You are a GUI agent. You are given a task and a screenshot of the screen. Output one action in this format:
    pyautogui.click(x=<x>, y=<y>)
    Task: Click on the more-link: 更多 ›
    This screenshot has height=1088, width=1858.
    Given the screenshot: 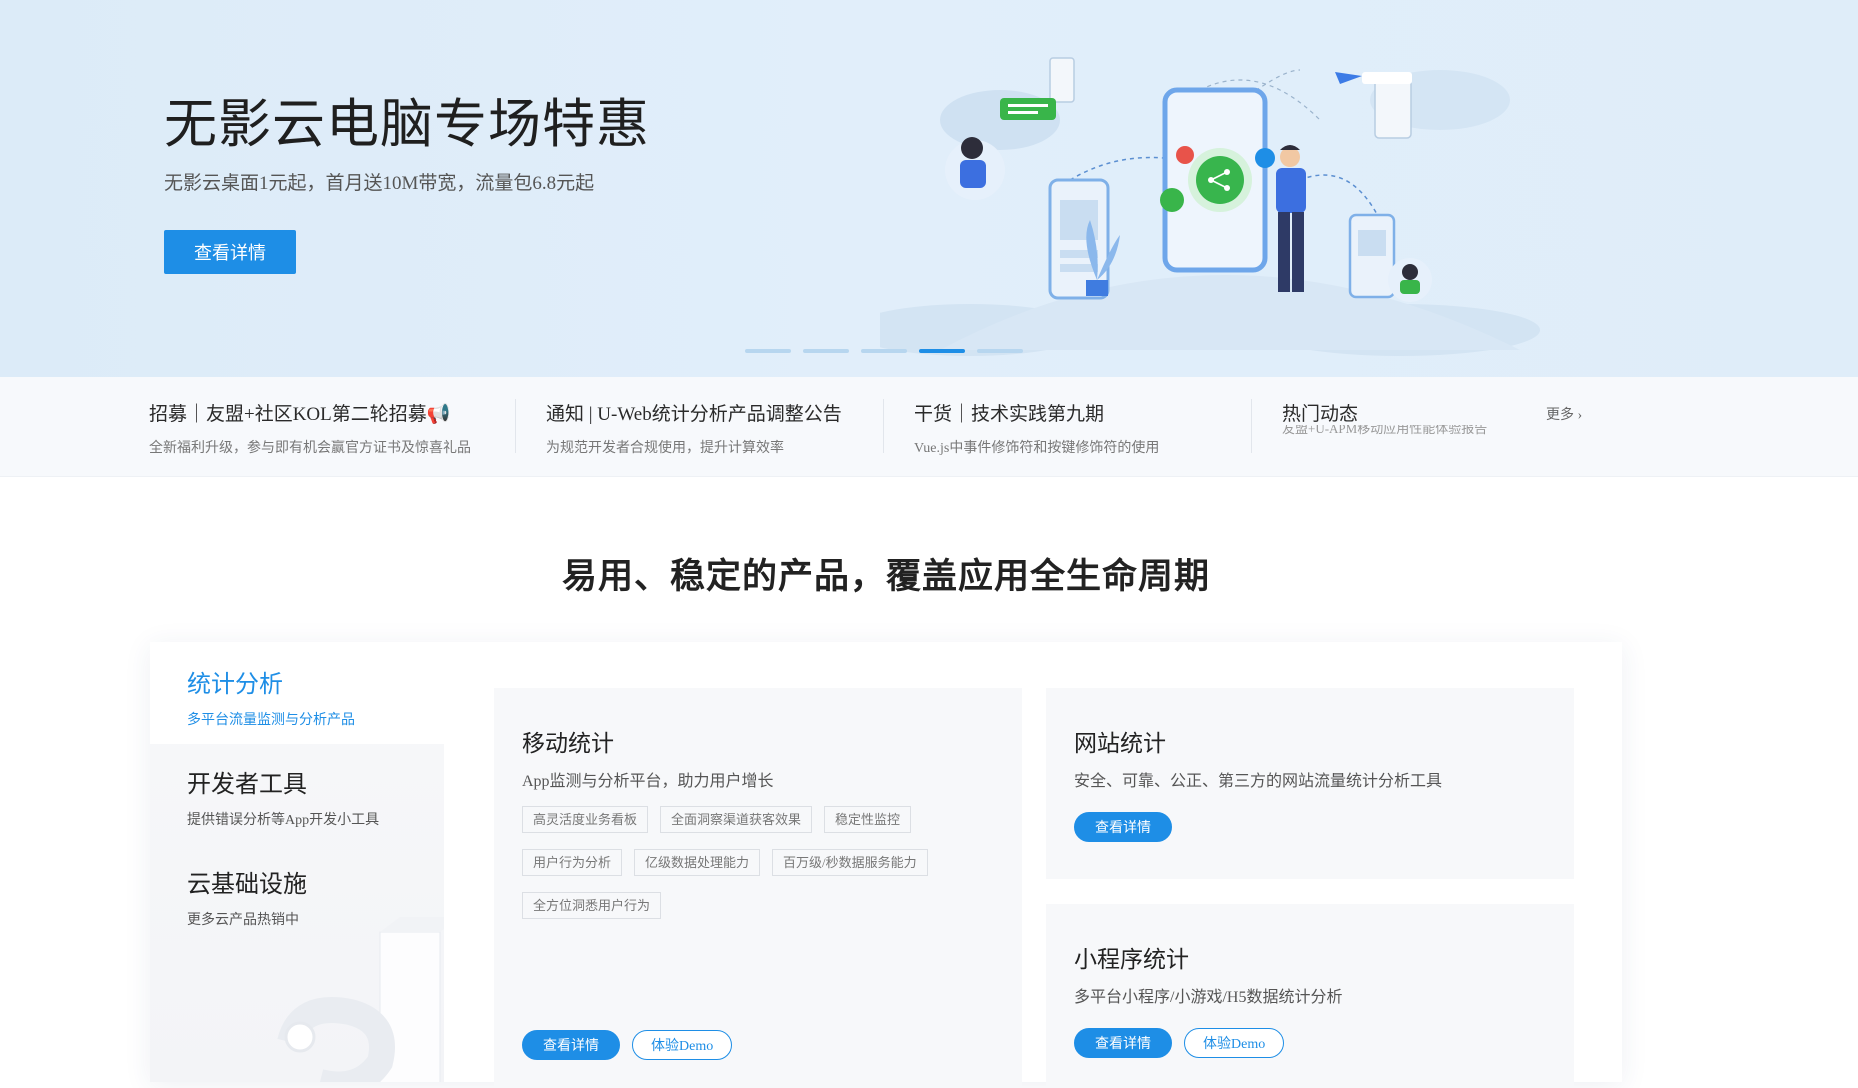 What is the action you would take?
    pyautogui.click(x=1564, y=414)
    